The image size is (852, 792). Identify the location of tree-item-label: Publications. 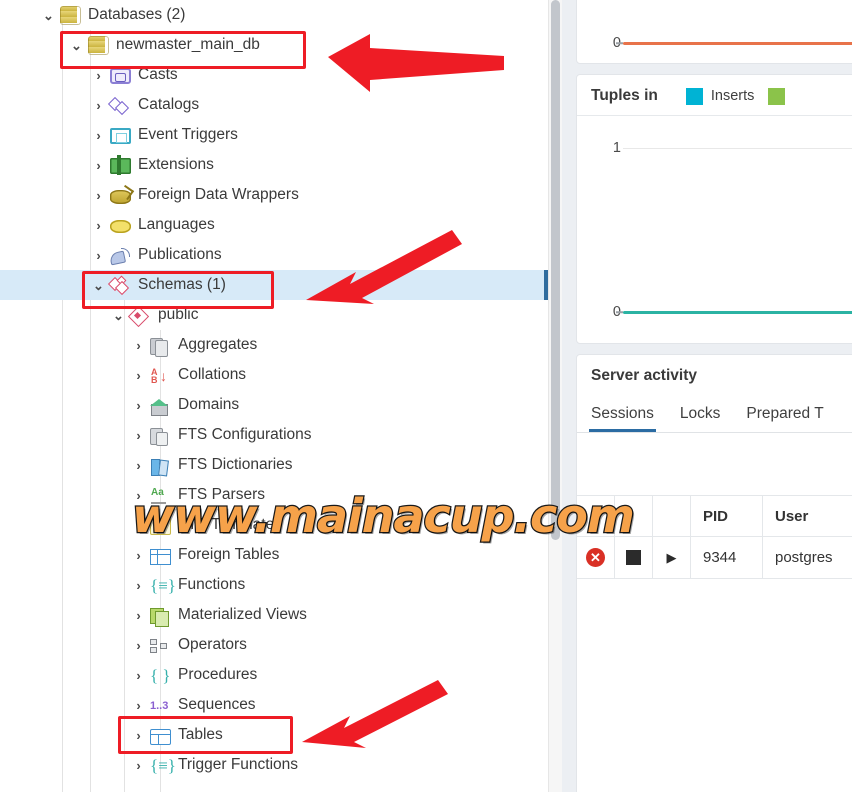
(180, 254).